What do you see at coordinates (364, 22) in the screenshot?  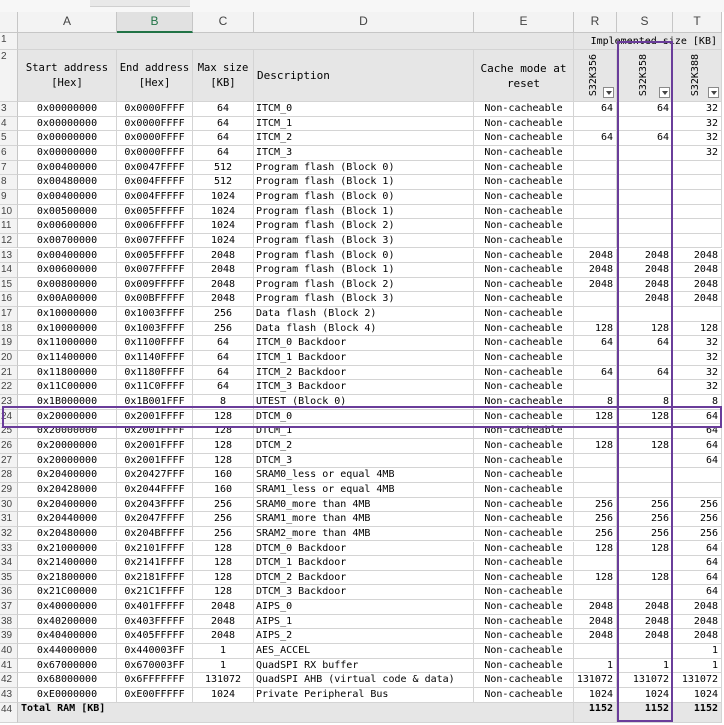 I see `column-header-d: D` at bounding box center [364, 22].